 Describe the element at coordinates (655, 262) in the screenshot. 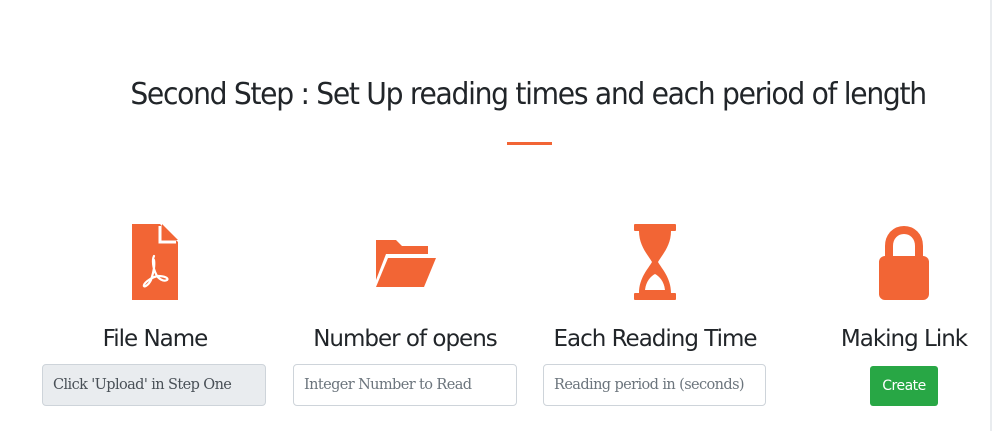

I see `hourglass-icon` at that location.